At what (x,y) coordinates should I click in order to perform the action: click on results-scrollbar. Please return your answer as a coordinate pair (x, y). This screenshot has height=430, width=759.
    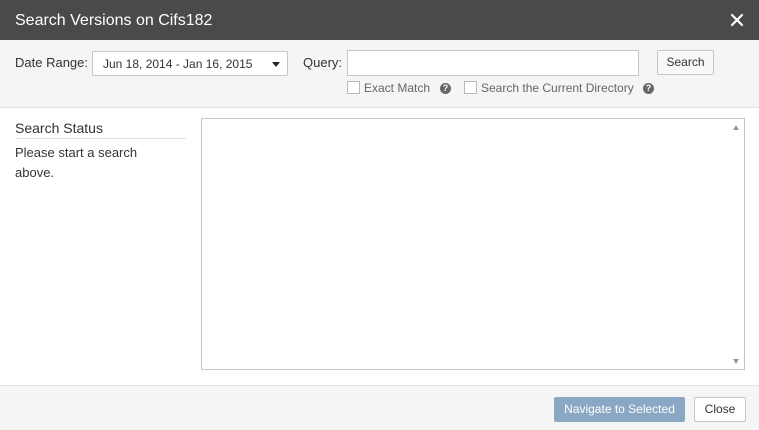
    Looking at the image, I should click on (736, 244).